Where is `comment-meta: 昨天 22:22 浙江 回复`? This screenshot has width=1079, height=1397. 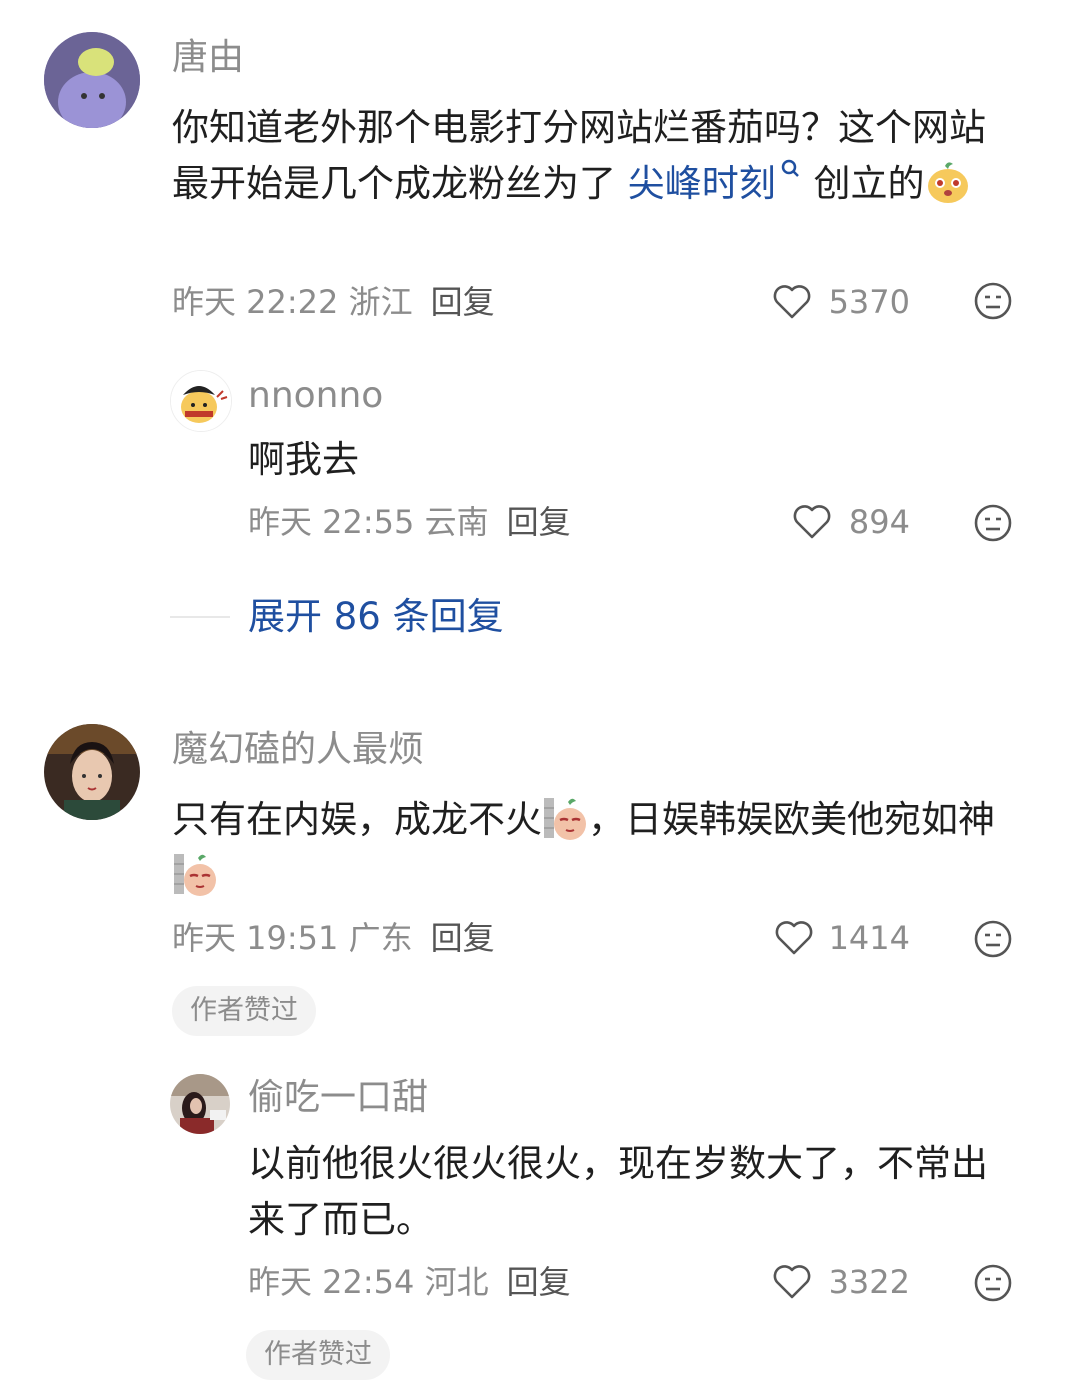
comment-meta: 昨天 22:22 浙江 回复 is located at coordinates (333, 302).